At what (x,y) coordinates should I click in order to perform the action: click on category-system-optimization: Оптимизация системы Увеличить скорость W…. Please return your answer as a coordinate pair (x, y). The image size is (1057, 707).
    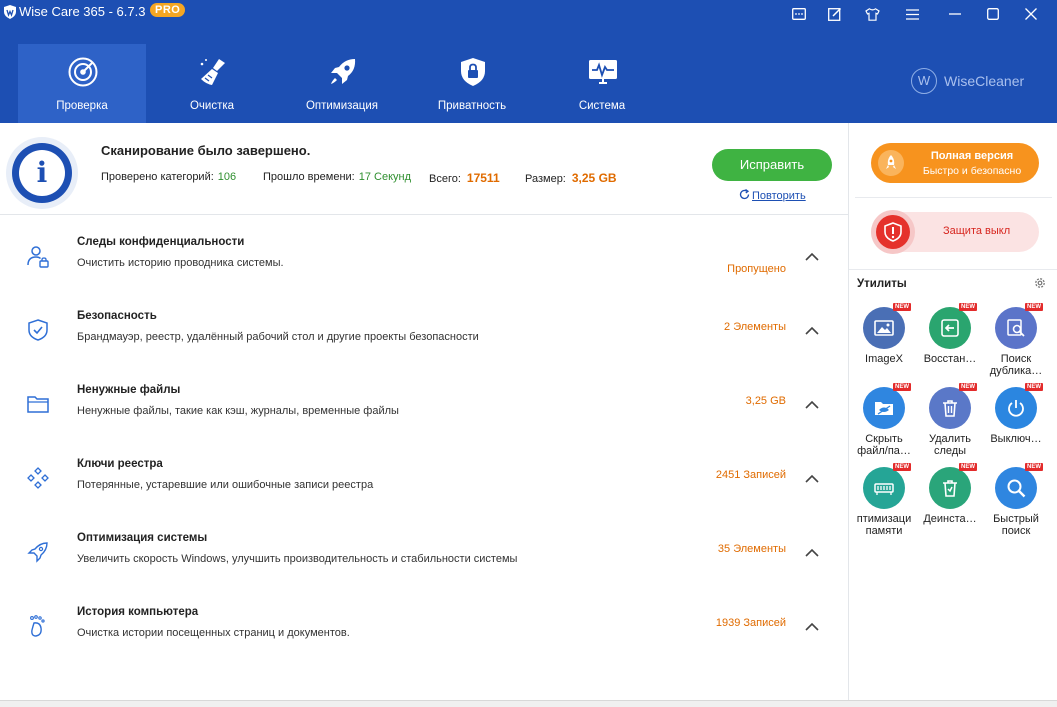
    Looking at the image, I should click on (424, 559).